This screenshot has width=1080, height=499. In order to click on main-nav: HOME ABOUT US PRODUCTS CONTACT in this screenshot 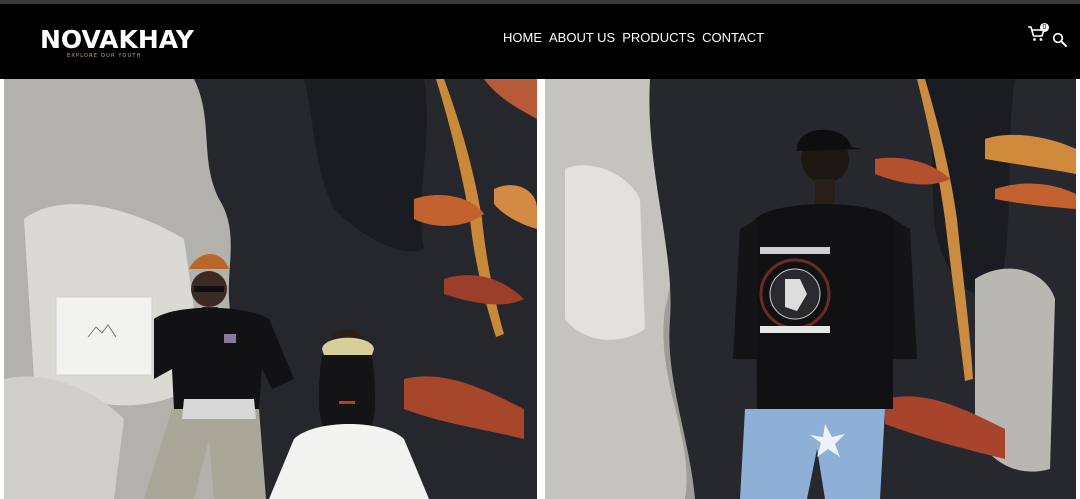, I will do `click(633, 38)`.